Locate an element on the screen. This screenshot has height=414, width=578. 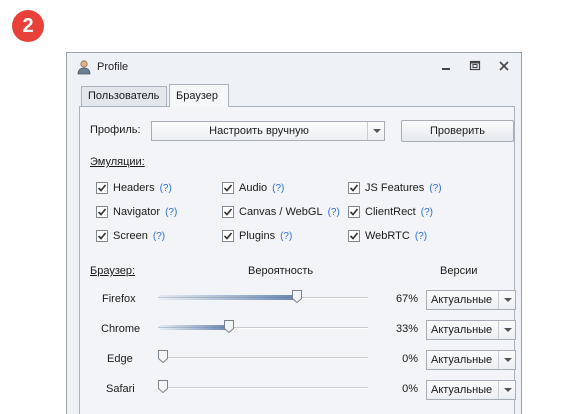
tab-user: Пользователь is located at coordinates (124, 96).